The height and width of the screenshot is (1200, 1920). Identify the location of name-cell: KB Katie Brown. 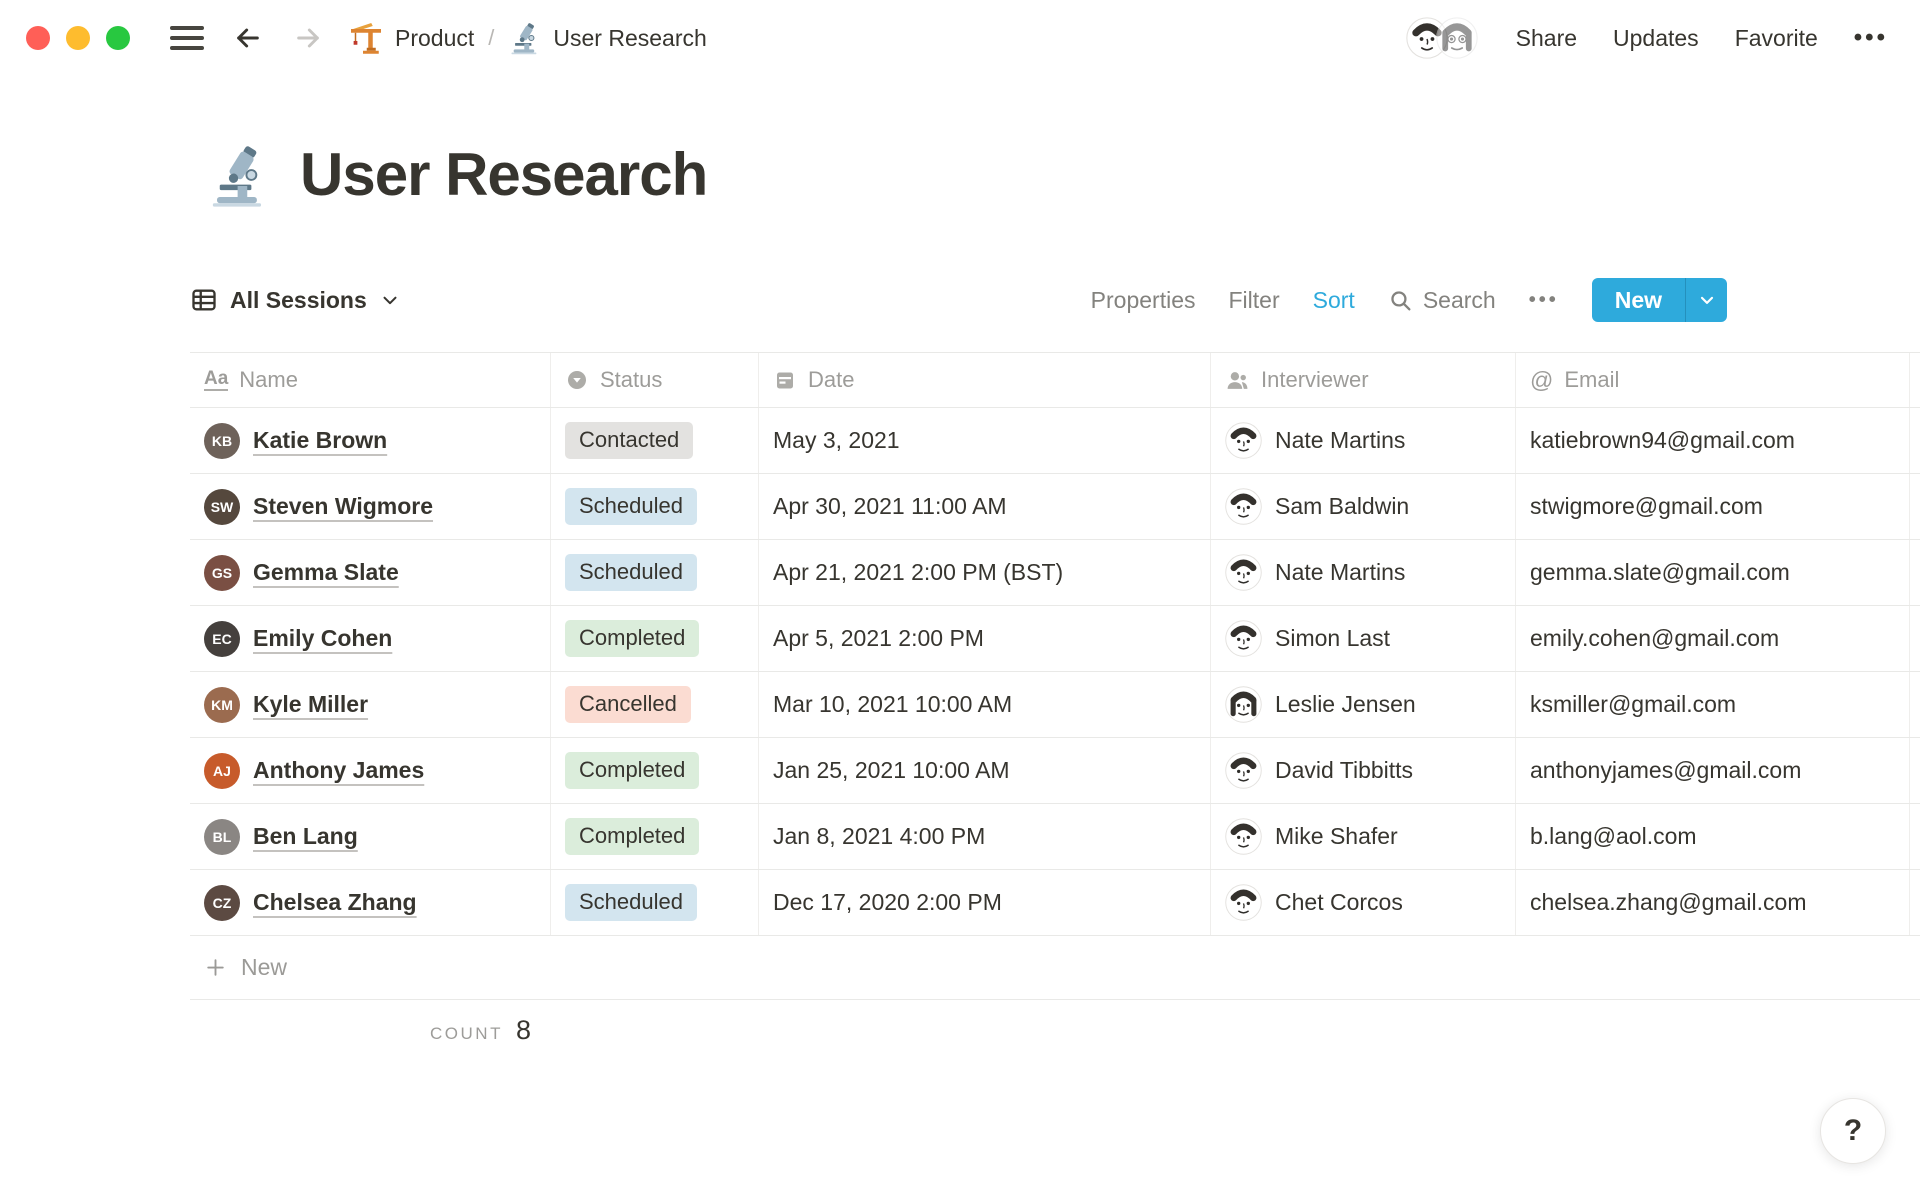
(370, 440).